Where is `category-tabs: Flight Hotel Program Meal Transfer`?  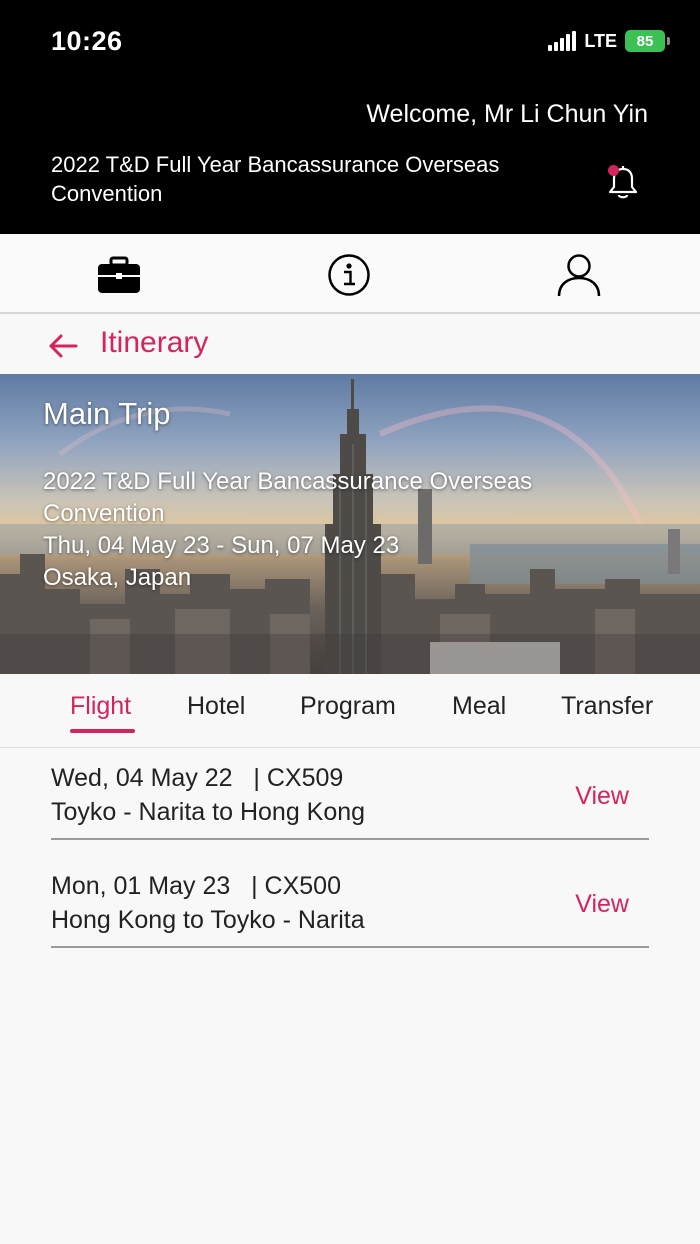 category-tabs: Flight Hotel Program Meal Transfer is located at coordinates (350, 711).